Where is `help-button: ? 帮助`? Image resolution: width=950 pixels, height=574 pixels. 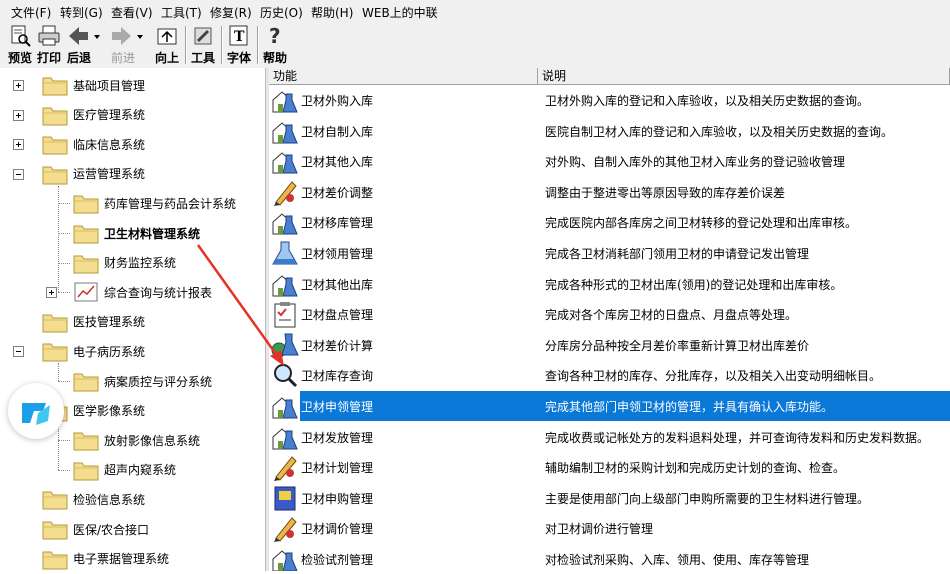
help-button: ? 帮助 is located at coordinates (275, 45).